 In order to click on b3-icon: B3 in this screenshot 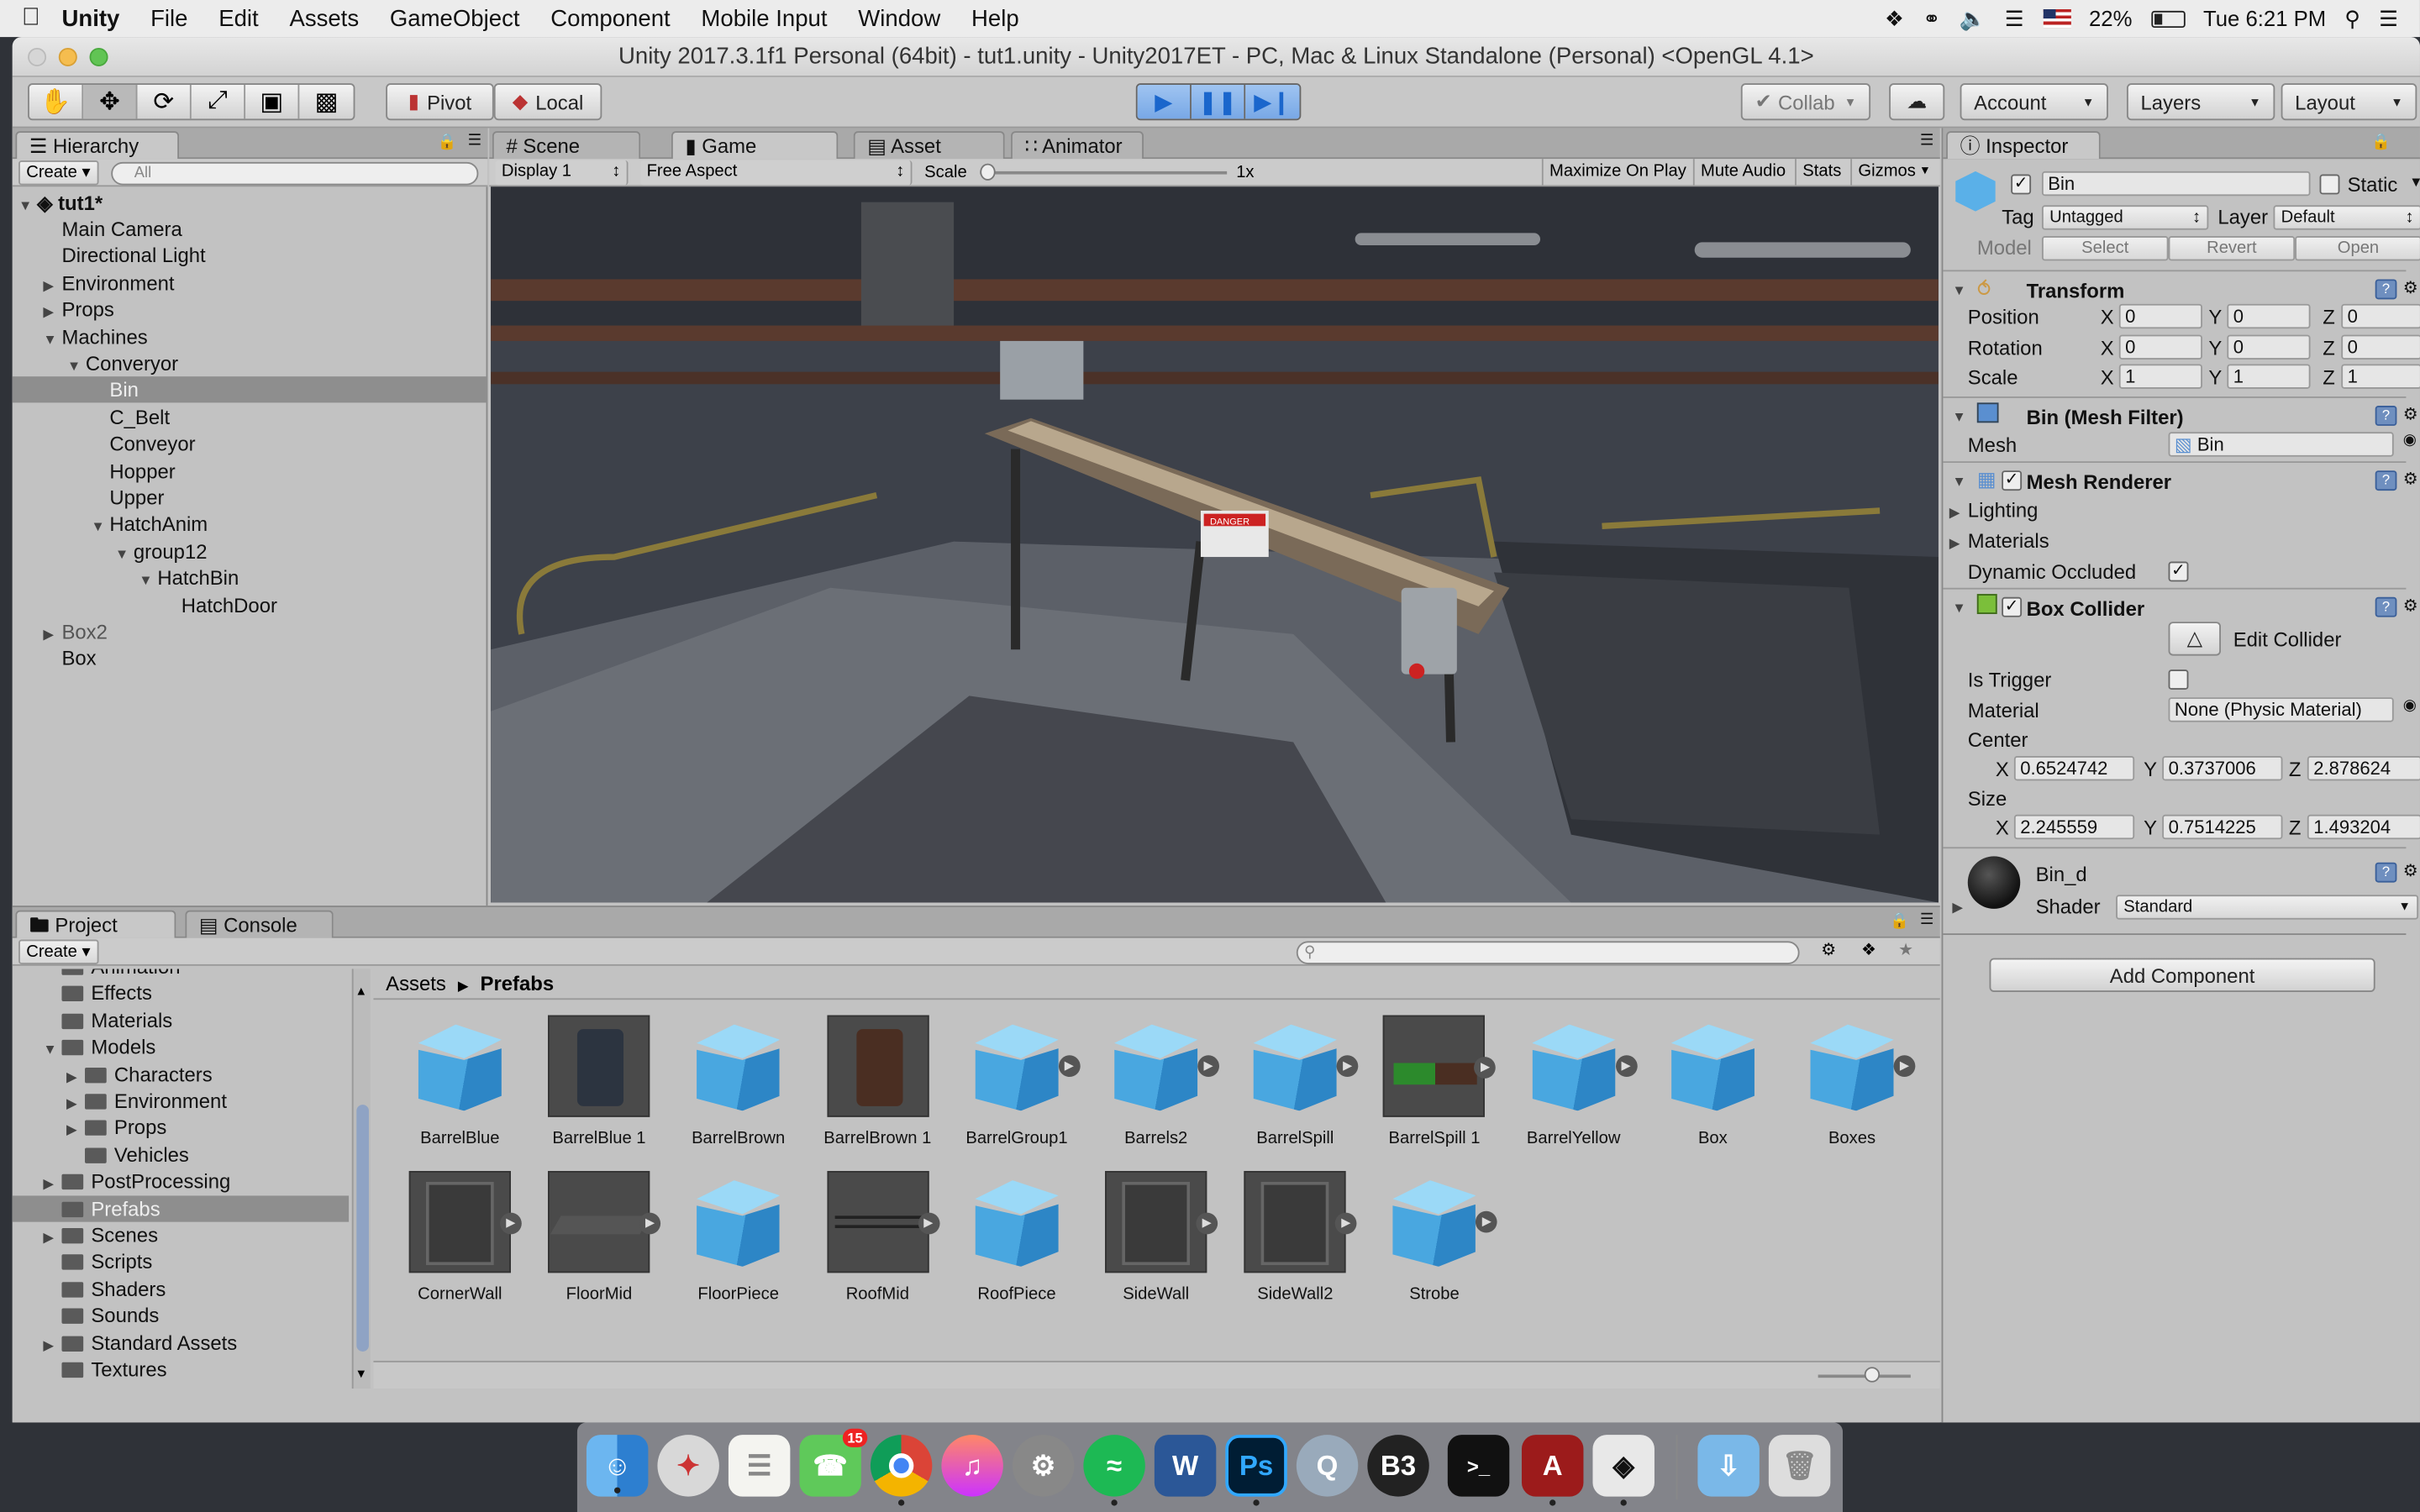, I will do `click(1398, 1466)`.